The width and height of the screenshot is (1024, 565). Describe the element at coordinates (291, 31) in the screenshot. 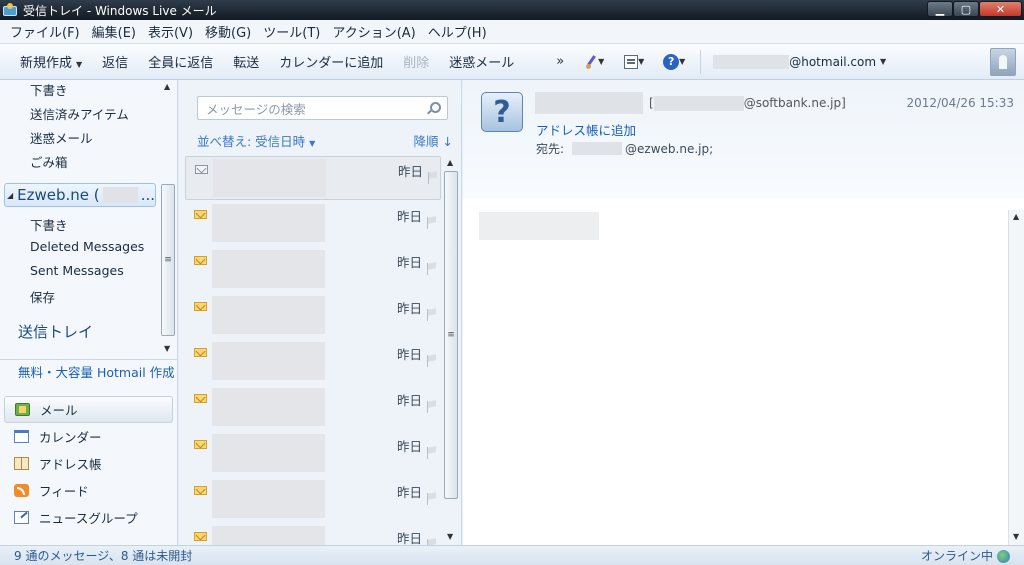

I see `menu-tools: ツール(T)` at that location.